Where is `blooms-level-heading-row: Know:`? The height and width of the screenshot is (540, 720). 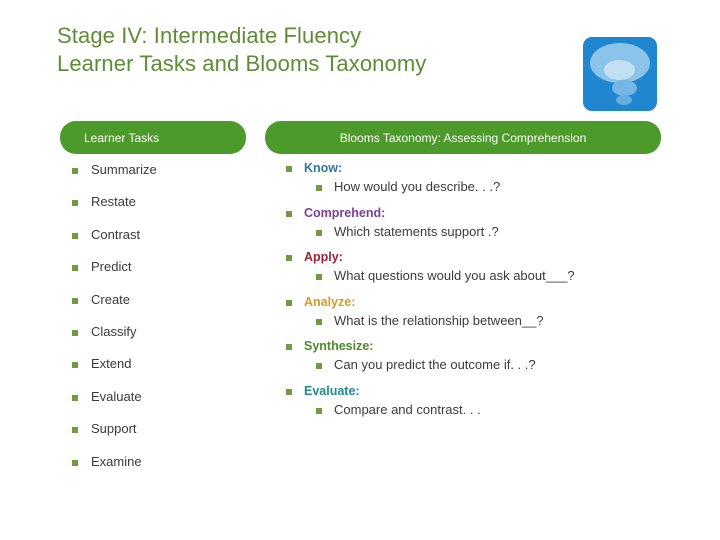
blooms-level-heading-row: Know: is located at coordinates (481, 168).